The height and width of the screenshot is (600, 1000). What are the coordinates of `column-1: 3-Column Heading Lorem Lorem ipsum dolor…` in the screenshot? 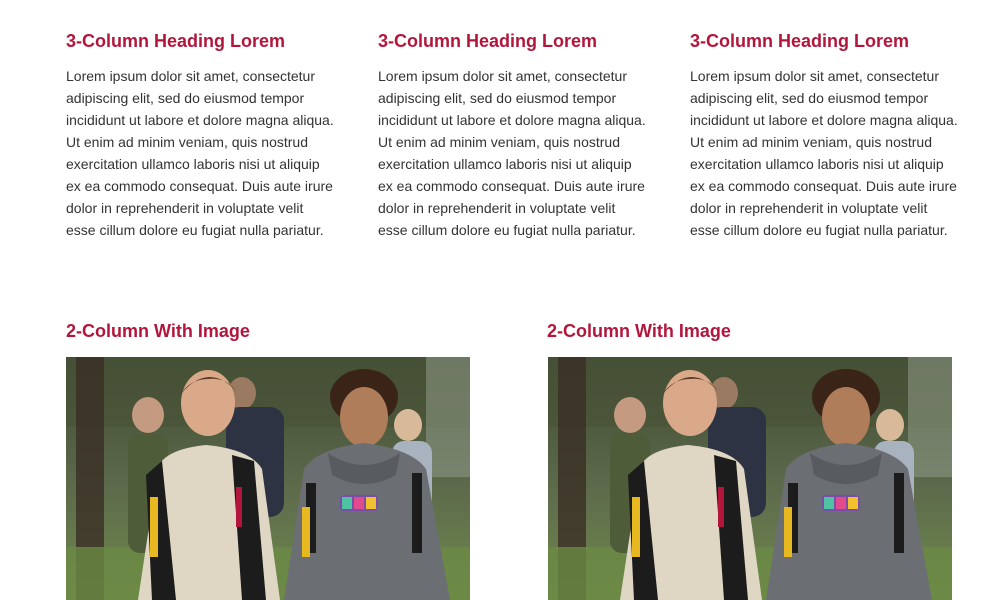 It's located at (200, 135).